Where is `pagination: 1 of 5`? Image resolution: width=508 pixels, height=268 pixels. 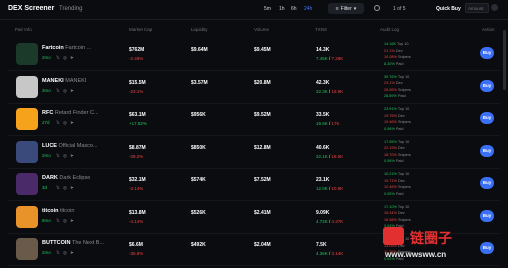
pagination: 1 of 5 is located at coordinates (399, 9).